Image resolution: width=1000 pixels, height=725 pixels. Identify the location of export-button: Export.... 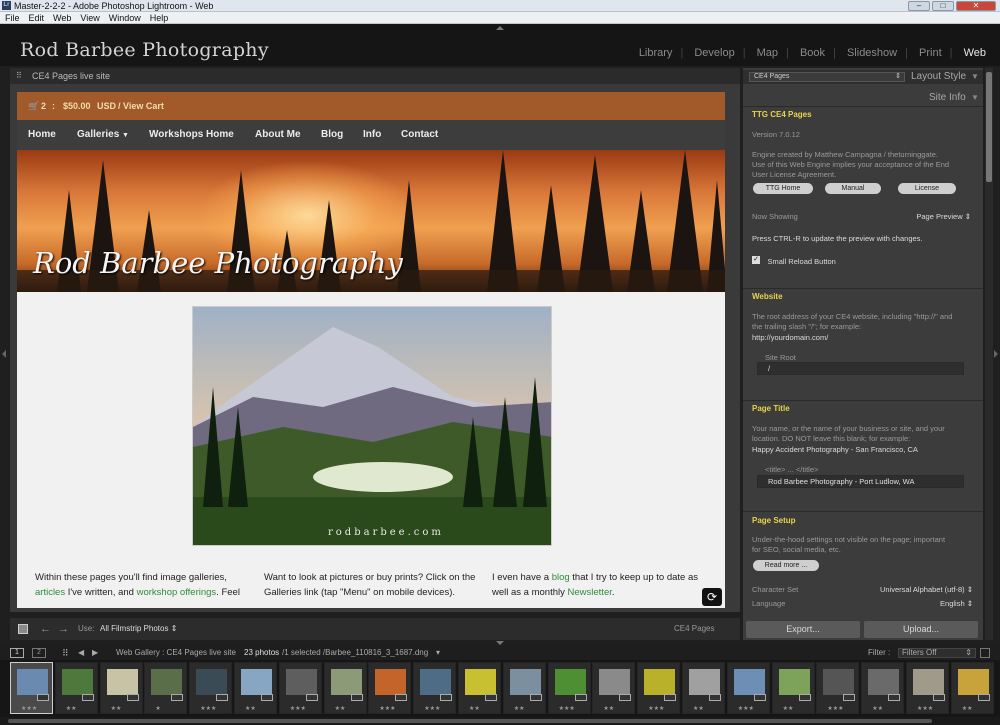
(803, 629).